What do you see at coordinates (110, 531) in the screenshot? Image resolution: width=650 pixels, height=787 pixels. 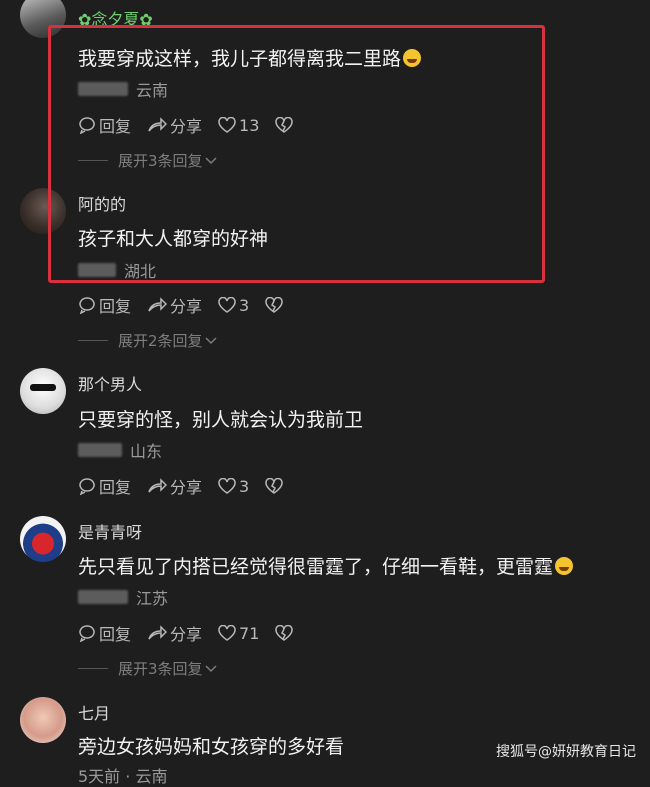 I see `comment-username: 是青青呀` at bounding box center [110, 531].